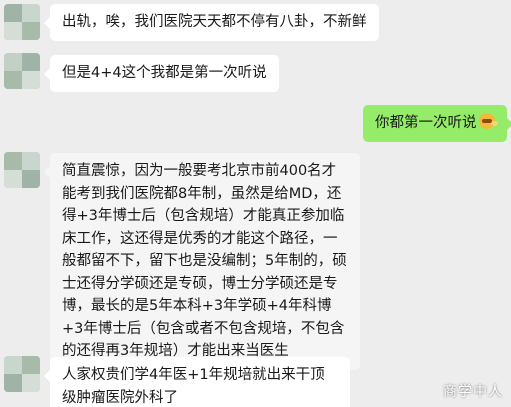  I want to click on message-bubble-self: 你都第一次听说, so click(437, 123).